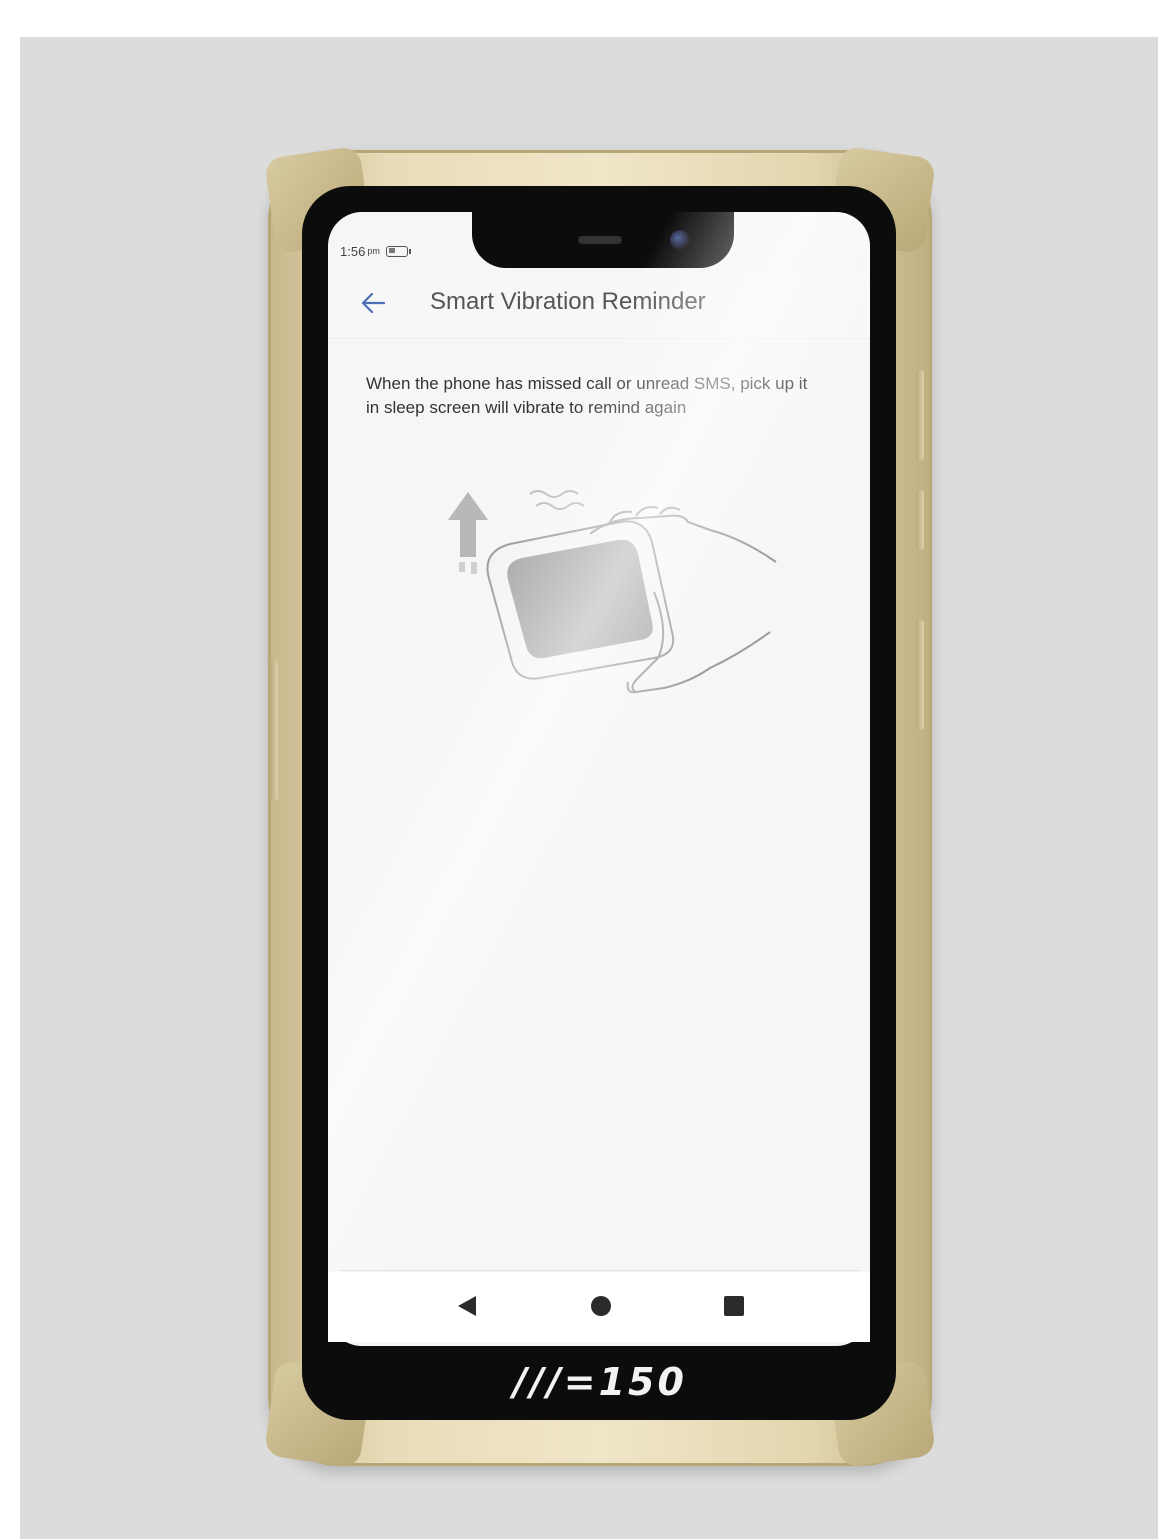 The image size is (1158, 1539). What do you see at coordinates (467, 1306) in the screenshot?
I see `triangle-back-icon` at bounding box center [467, 1306].